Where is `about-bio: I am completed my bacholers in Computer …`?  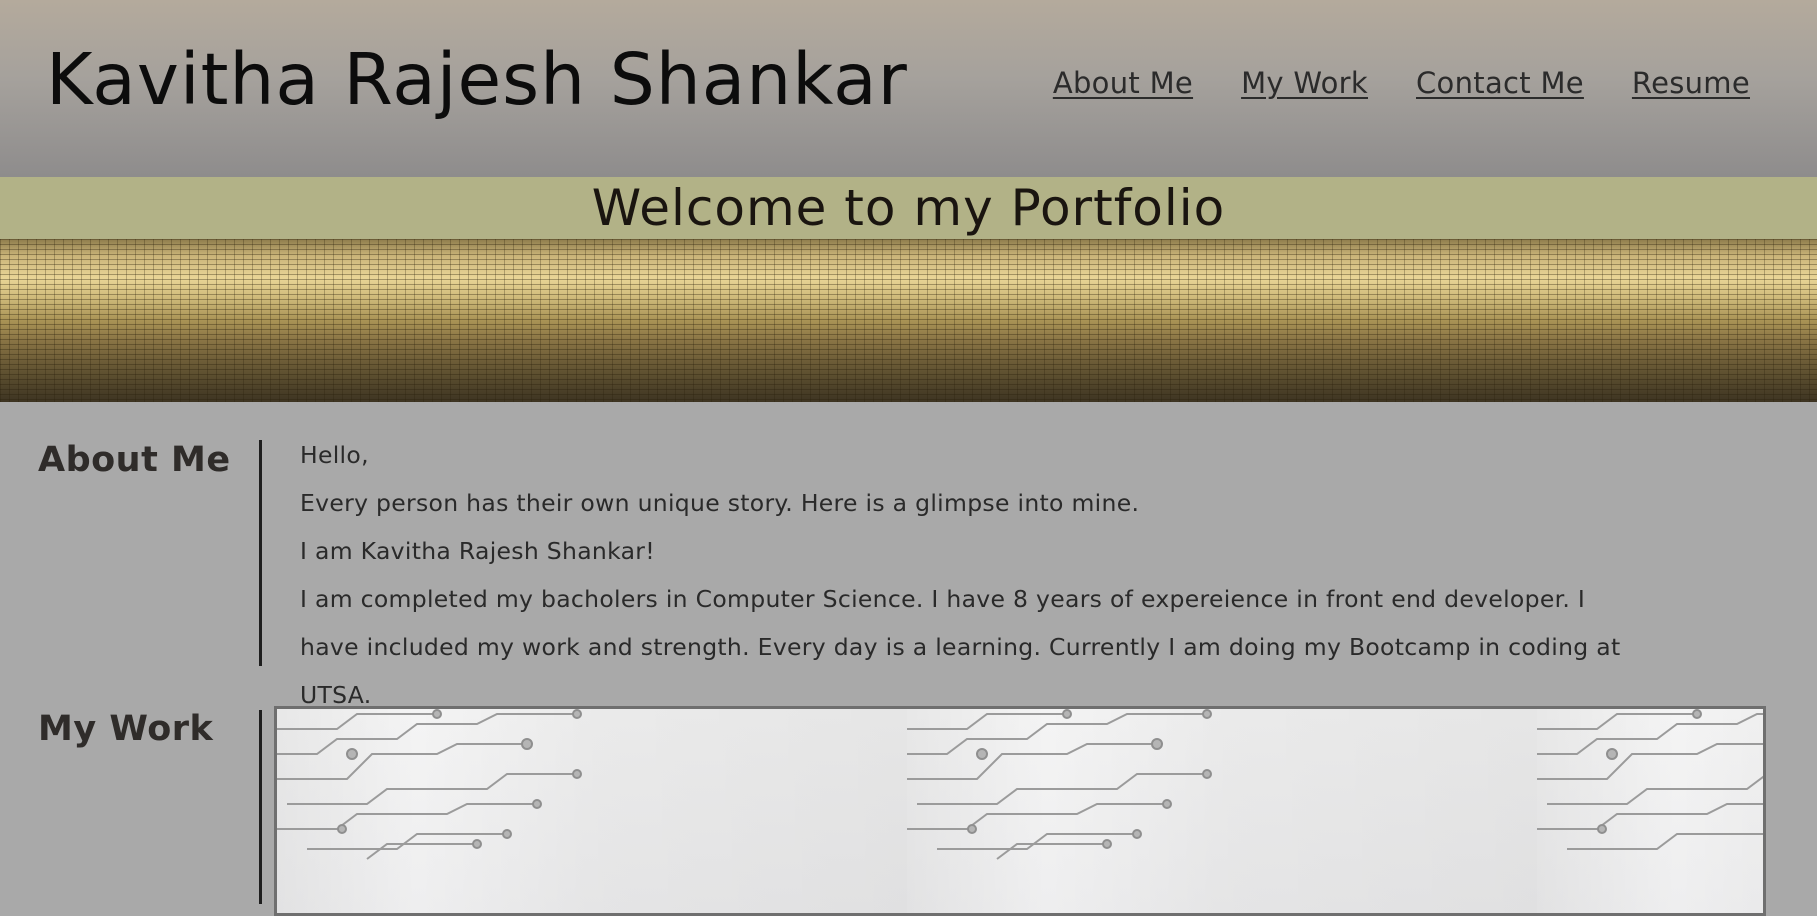 about-bio: I am completed my bacholers in Computer … is located at coordinates (960, 647).